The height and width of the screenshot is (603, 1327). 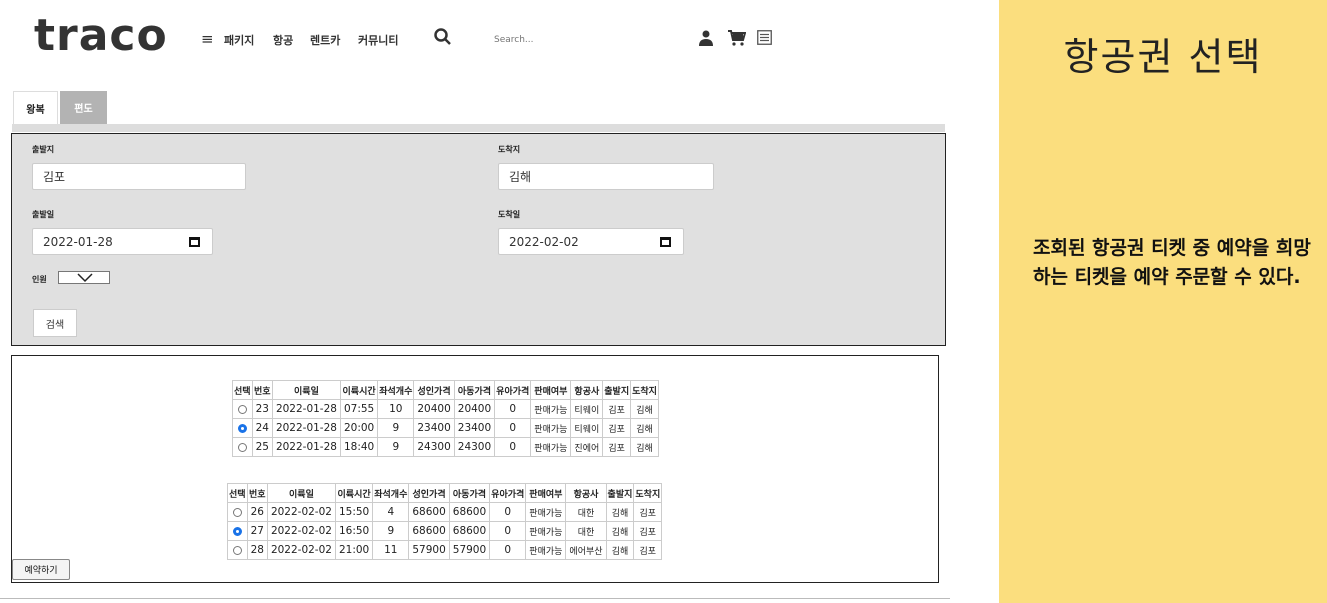 I want to click on arrive-date-input: 2022-02-02, so click(x=591, y=241).